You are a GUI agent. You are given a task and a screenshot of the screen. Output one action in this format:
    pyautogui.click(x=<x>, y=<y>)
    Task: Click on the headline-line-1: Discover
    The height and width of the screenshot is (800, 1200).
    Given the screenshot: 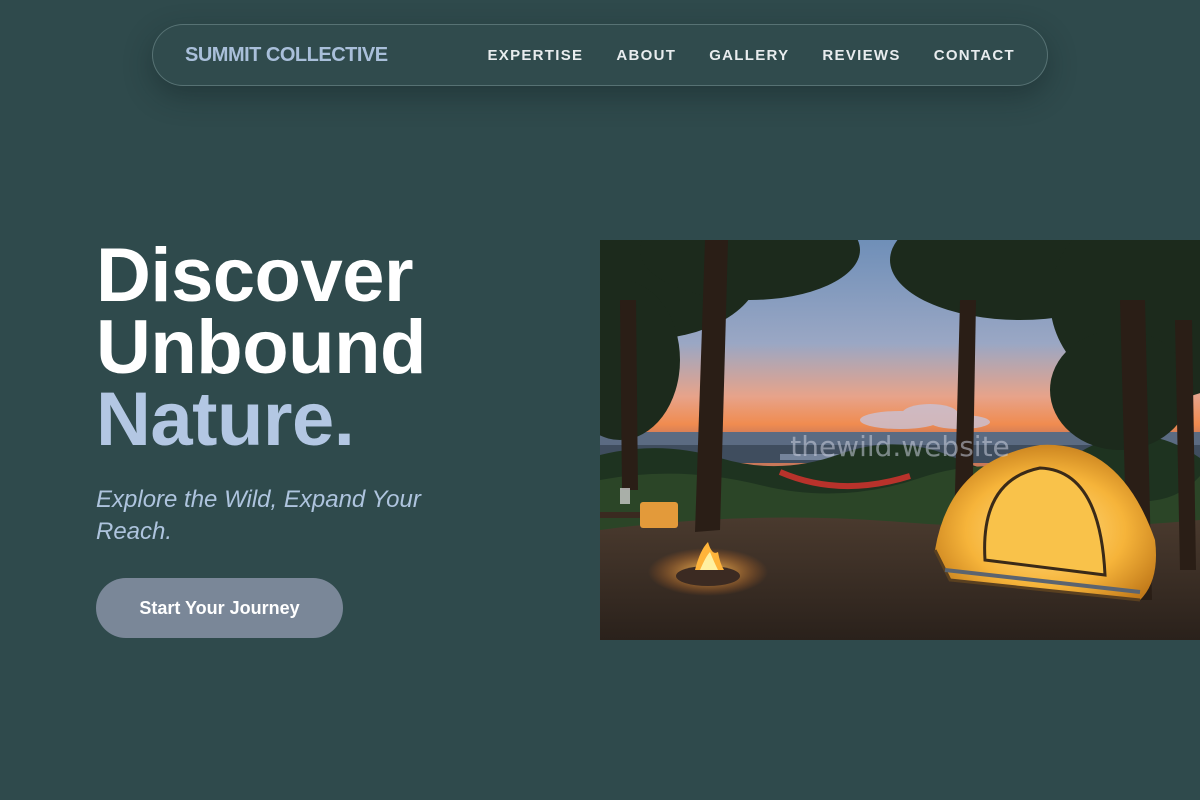 What is the action you would take?
    pyautogui.click(x=255, y=275)
    